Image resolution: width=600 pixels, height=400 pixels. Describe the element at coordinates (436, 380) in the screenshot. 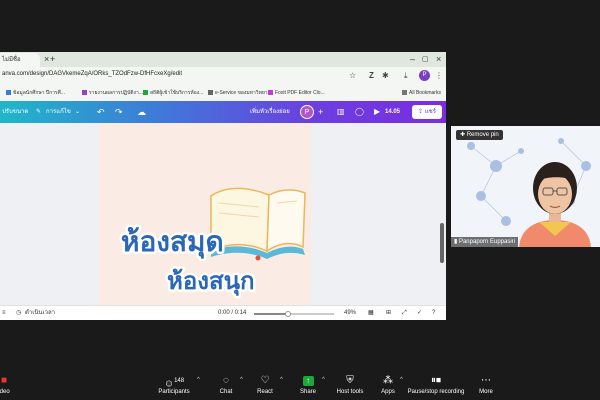

I see `pause-stop-icon: ⏸⏹` at that location.